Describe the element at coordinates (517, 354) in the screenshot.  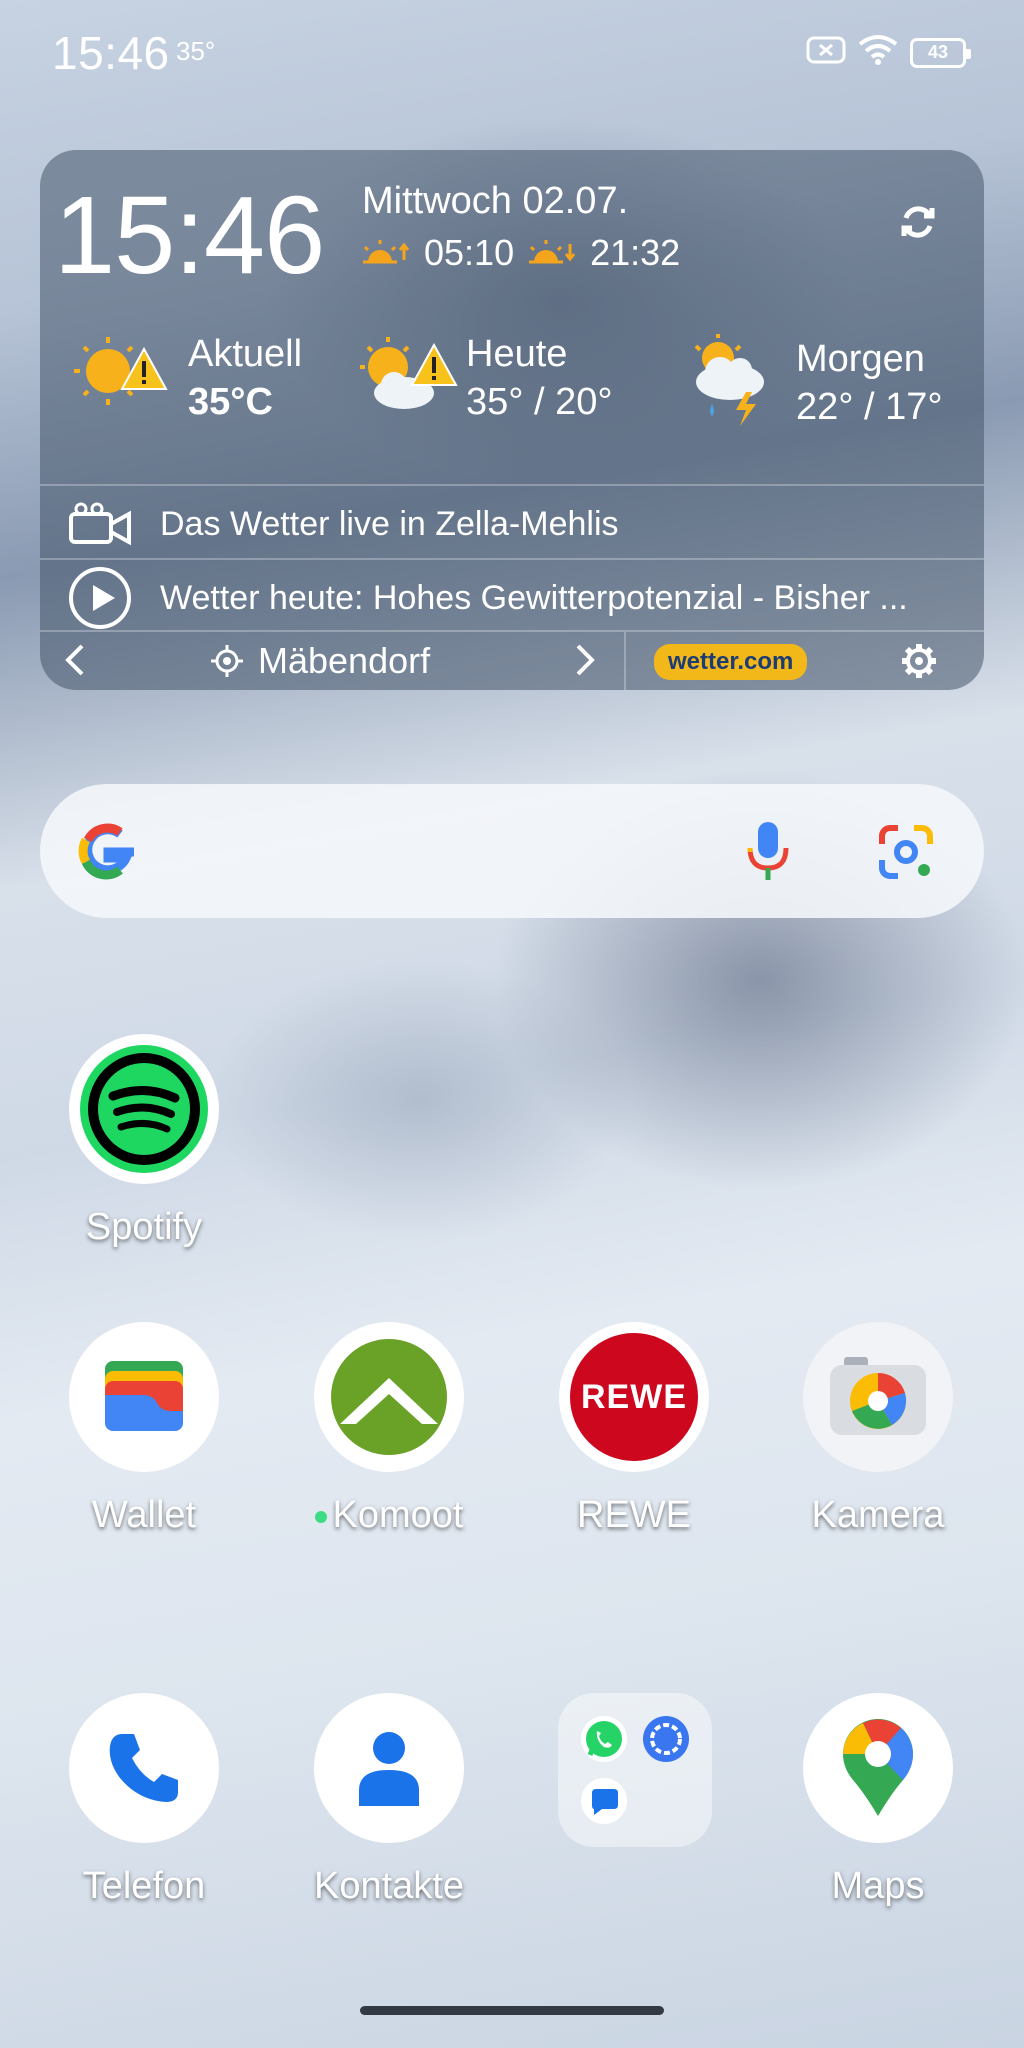
I see `forecast-title: Heute` at that location.